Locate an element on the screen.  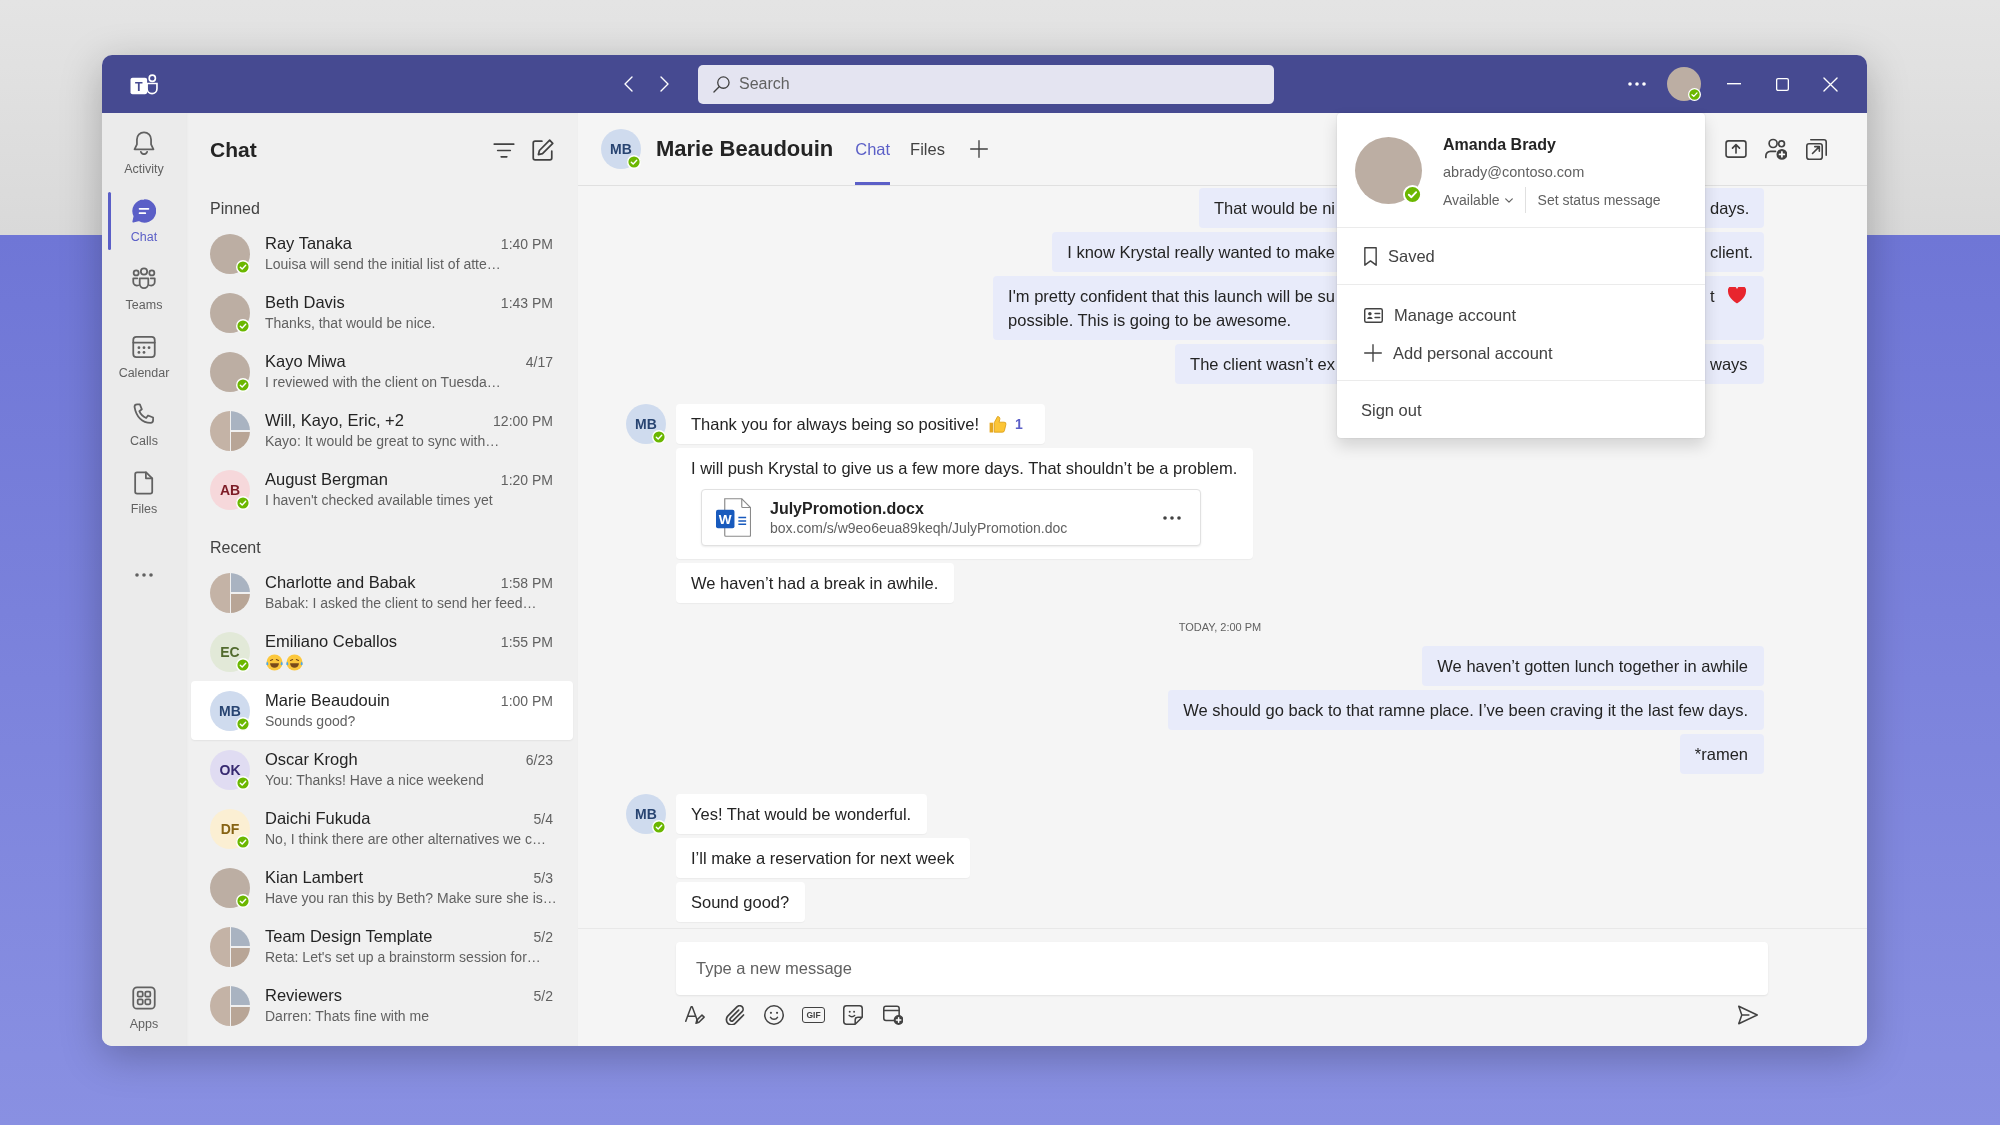
message-text: t is located at coordinates (1712, 296).